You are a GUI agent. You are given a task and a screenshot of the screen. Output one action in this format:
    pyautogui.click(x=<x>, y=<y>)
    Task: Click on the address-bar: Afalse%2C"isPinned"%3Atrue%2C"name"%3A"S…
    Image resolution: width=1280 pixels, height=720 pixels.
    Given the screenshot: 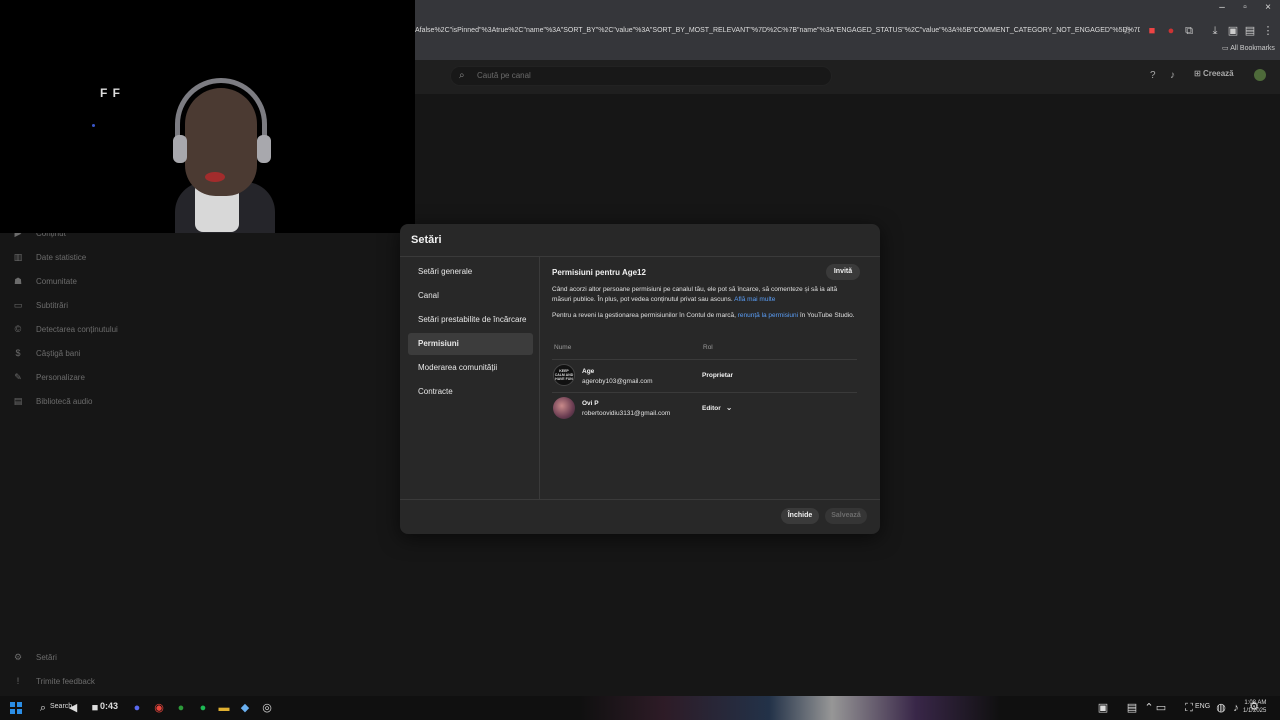 What is the action you would take?
    pyautogui.click(x=777, y=31)
    